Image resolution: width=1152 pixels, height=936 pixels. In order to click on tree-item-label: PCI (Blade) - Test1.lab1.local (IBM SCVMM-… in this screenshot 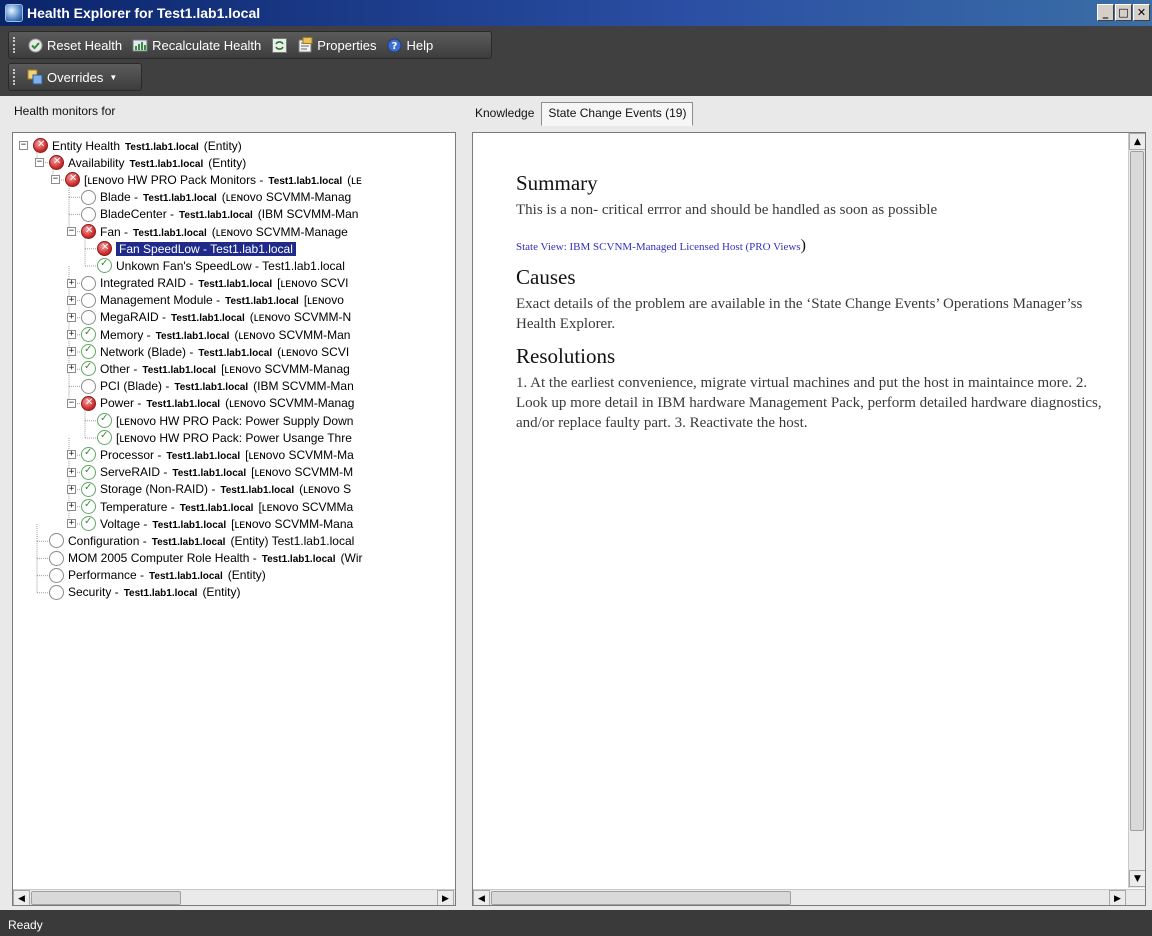, I will do `click(227, 386)`.